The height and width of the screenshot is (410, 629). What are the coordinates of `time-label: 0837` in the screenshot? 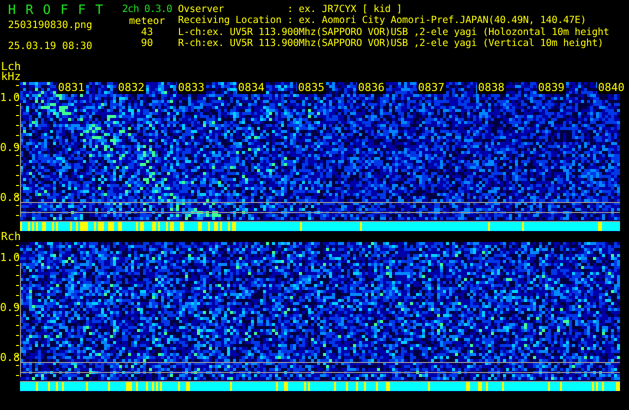 It's located at (431, 88).